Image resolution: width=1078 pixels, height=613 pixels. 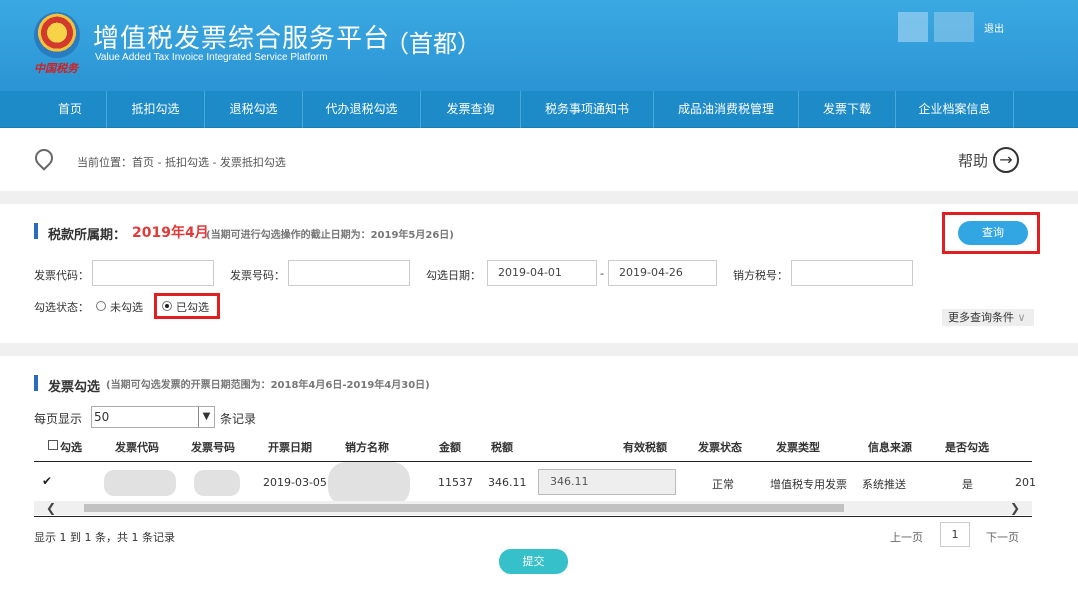 What do you see at coordinates (140, 483) in the screenshot?
I see `invoice-code-cell` at bounding box center [140, 483].